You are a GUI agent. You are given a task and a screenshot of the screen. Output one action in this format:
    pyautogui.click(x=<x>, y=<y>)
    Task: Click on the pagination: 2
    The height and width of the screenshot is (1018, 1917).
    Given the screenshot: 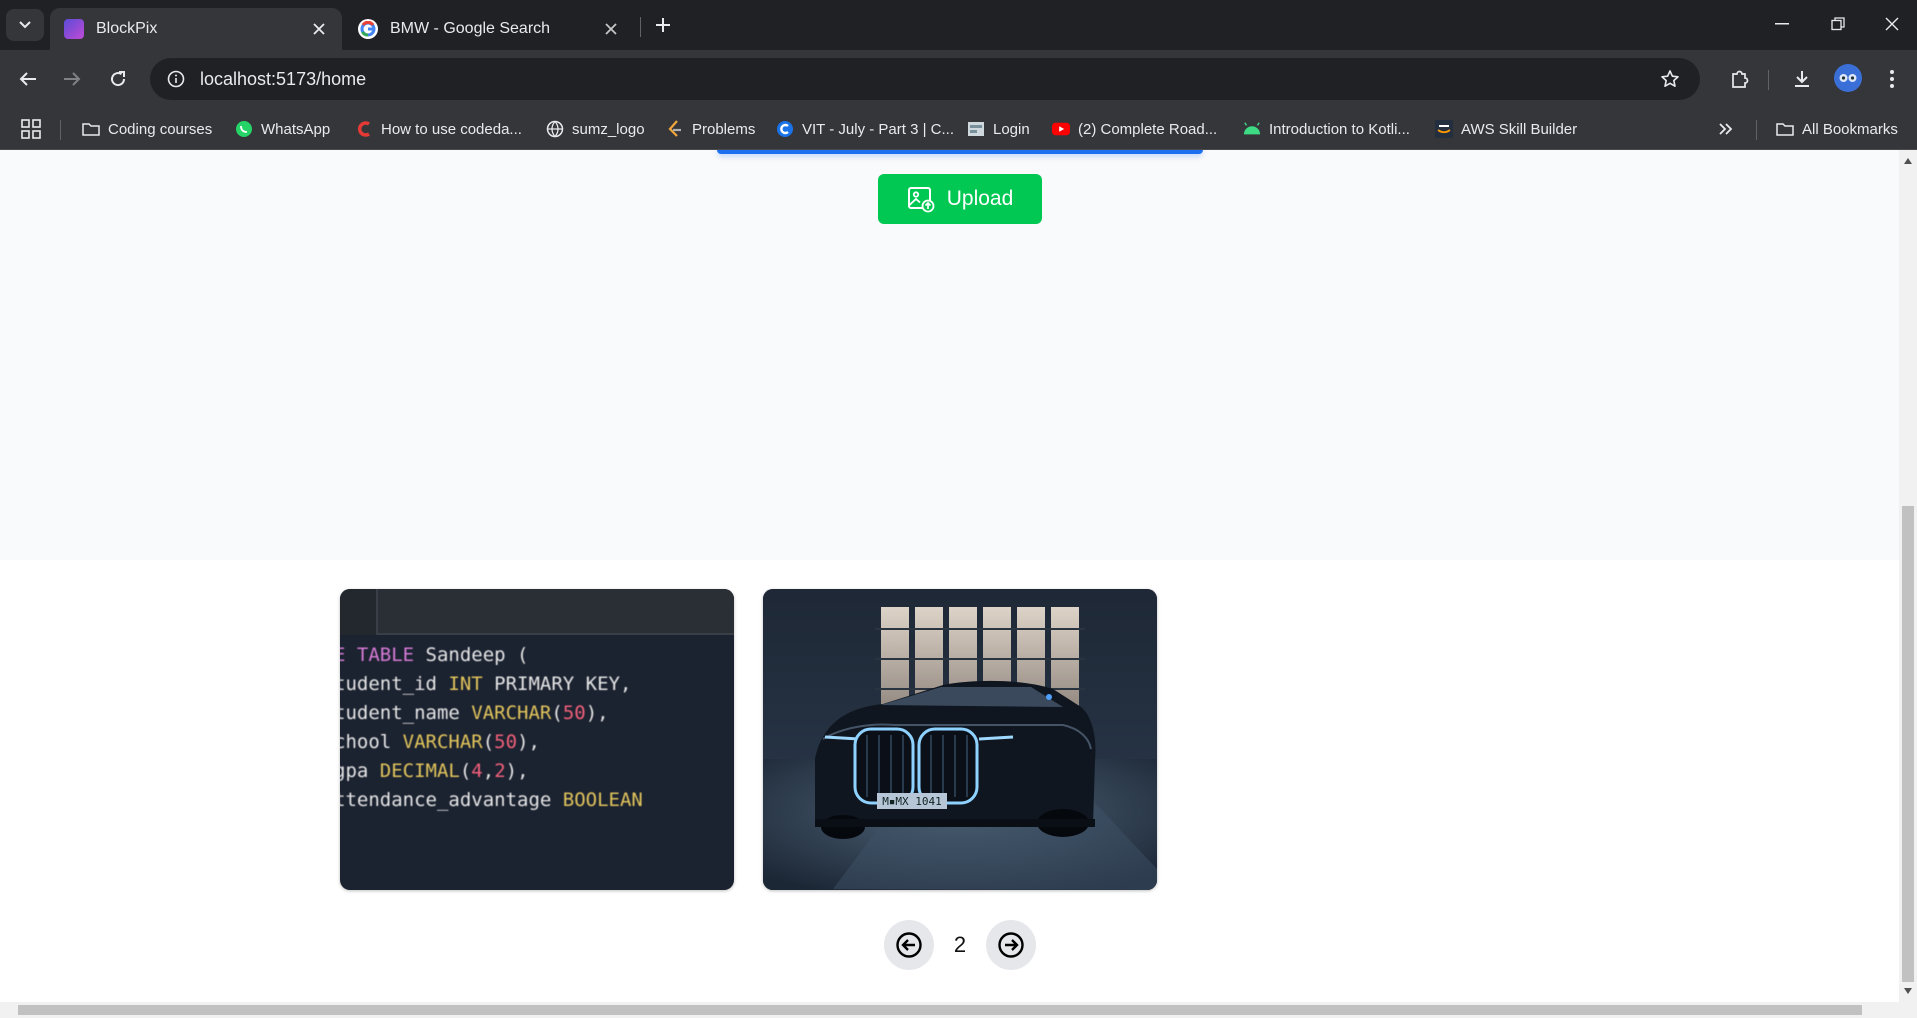 What is the action you would take?
    pyautogui.click(x=949, y=945)
    